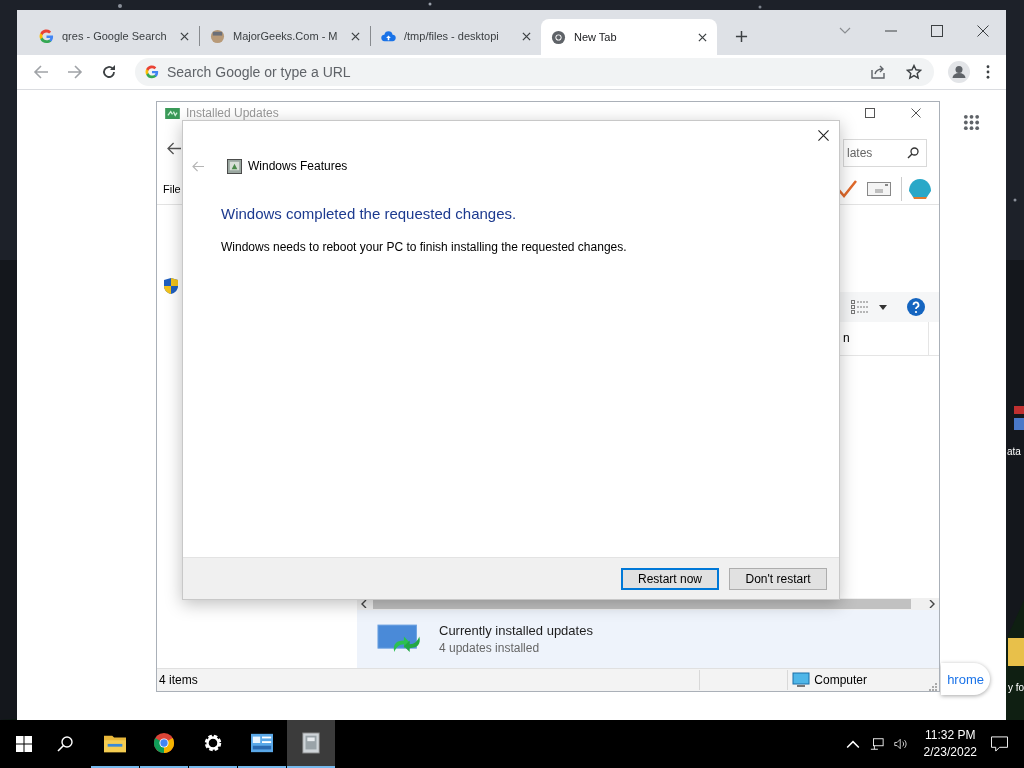 This screenshot has width=1024, height=768. What do you see at coordinates (883, 307) in the screenshot?
I see `dropdown-arrow-icon` at bounding box center [883, 307].